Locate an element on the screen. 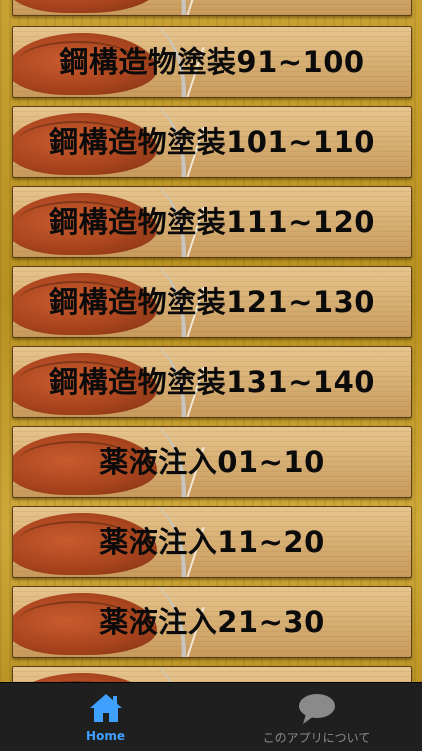  tab-home: Home is located at coordinates (105, 717).